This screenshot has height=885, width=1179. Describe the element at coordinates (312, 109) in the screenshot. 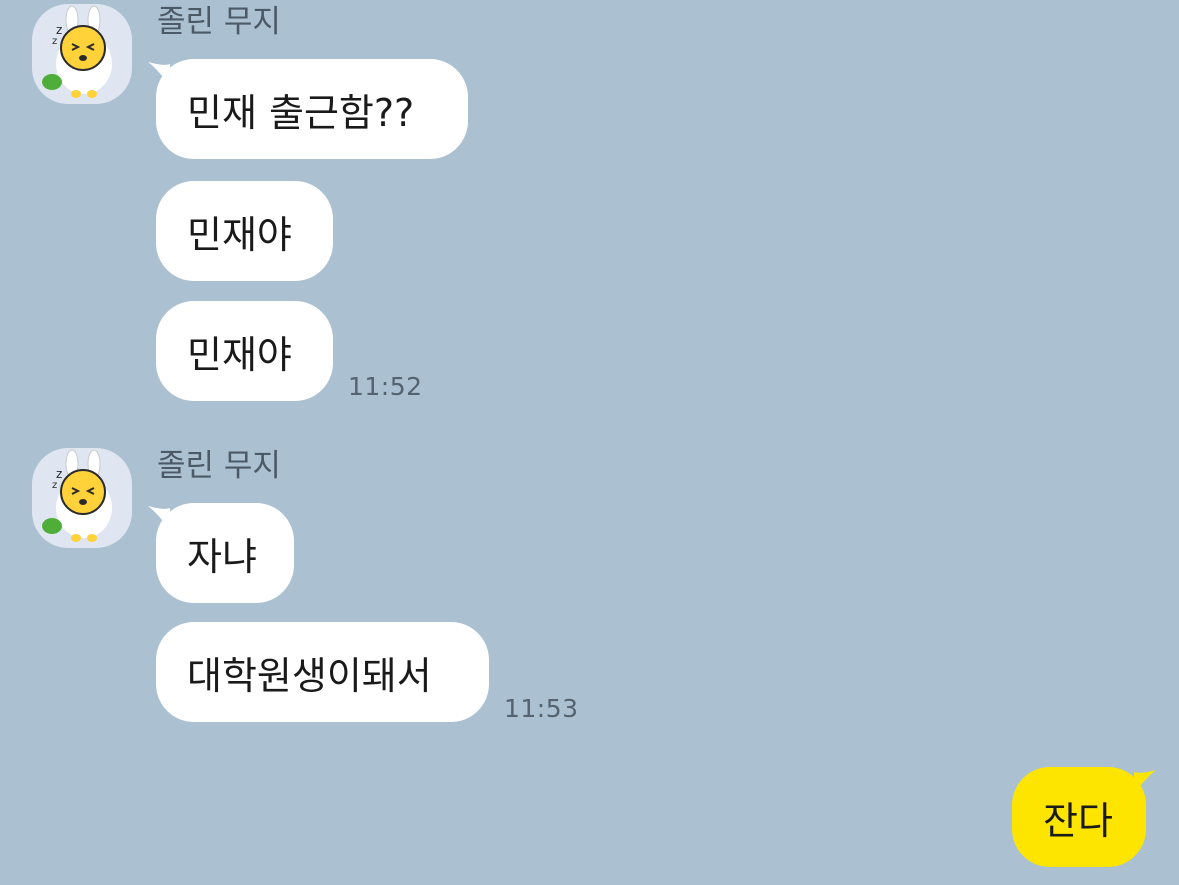

I see `message-bubble: 민재 출근함??` at that location.